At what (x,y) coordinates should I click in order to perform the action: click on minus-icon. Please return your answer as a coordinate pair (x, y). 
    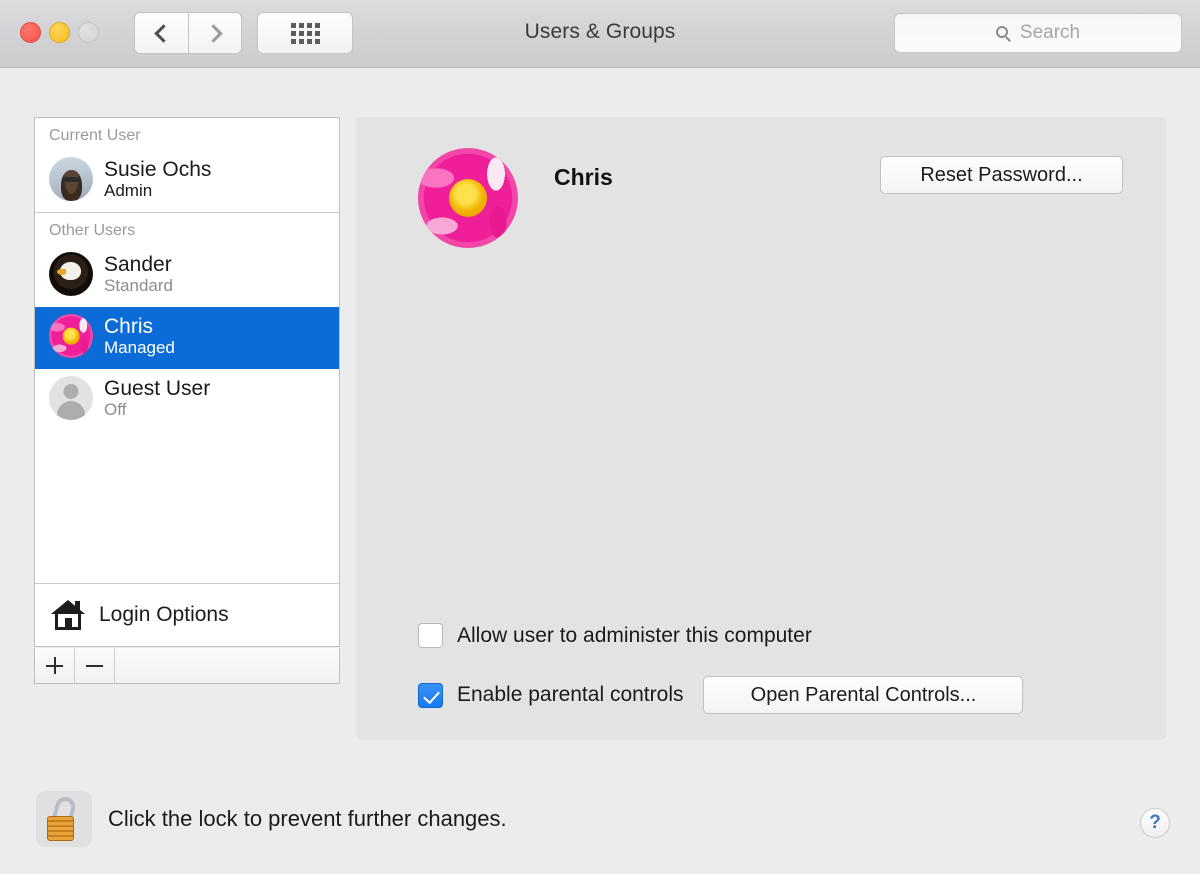
    Looking at the image, I should click on (94, 665).